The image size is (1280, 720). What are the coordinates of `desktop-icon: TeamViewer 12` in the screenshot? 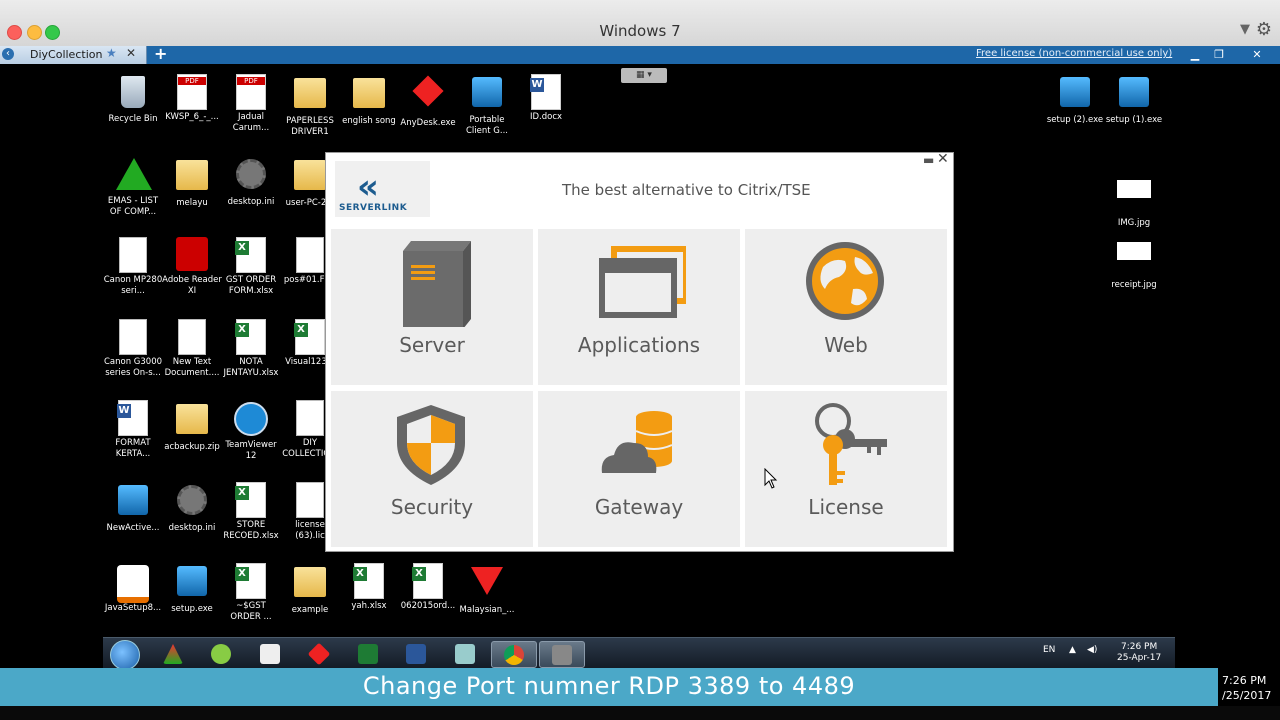 It's located at (251, 431).